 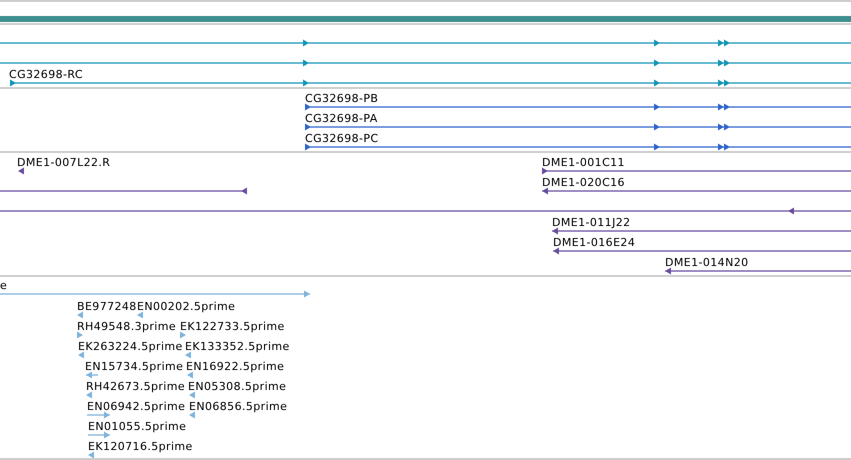 What do you see at coordinates (341, 98) in the screenshot?
I see `feature-label: CG32698-PB` at bounding box center [341, 98].